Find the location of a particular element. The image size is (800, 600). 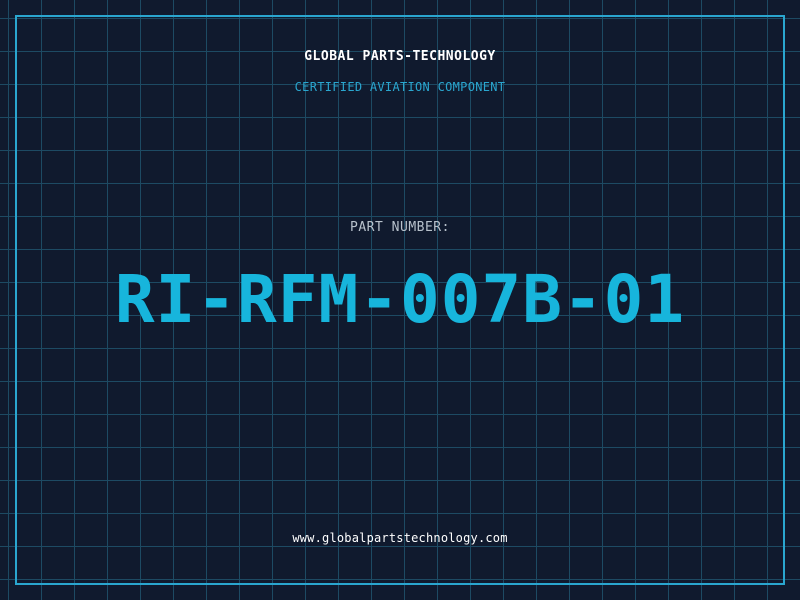

certification-subtitle: CERTIFIED AVIATION COMPONENT is located at coordinates (400, 87).